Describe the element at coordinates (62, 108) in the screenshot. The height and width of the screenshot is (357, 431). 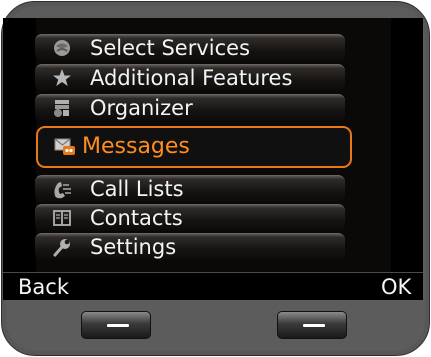
I see `organizer-icon` at that location.